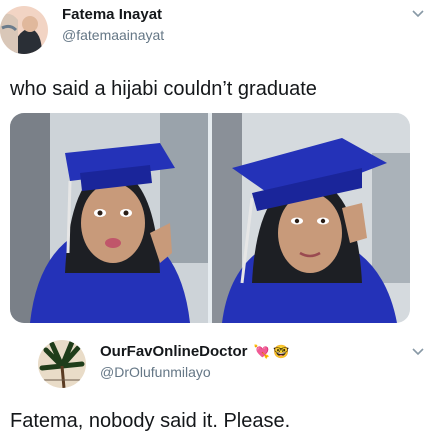 The width and height of the screenshot is (447, 447). I want to click on author-name: Fatema Inayat, so click(112, 14).